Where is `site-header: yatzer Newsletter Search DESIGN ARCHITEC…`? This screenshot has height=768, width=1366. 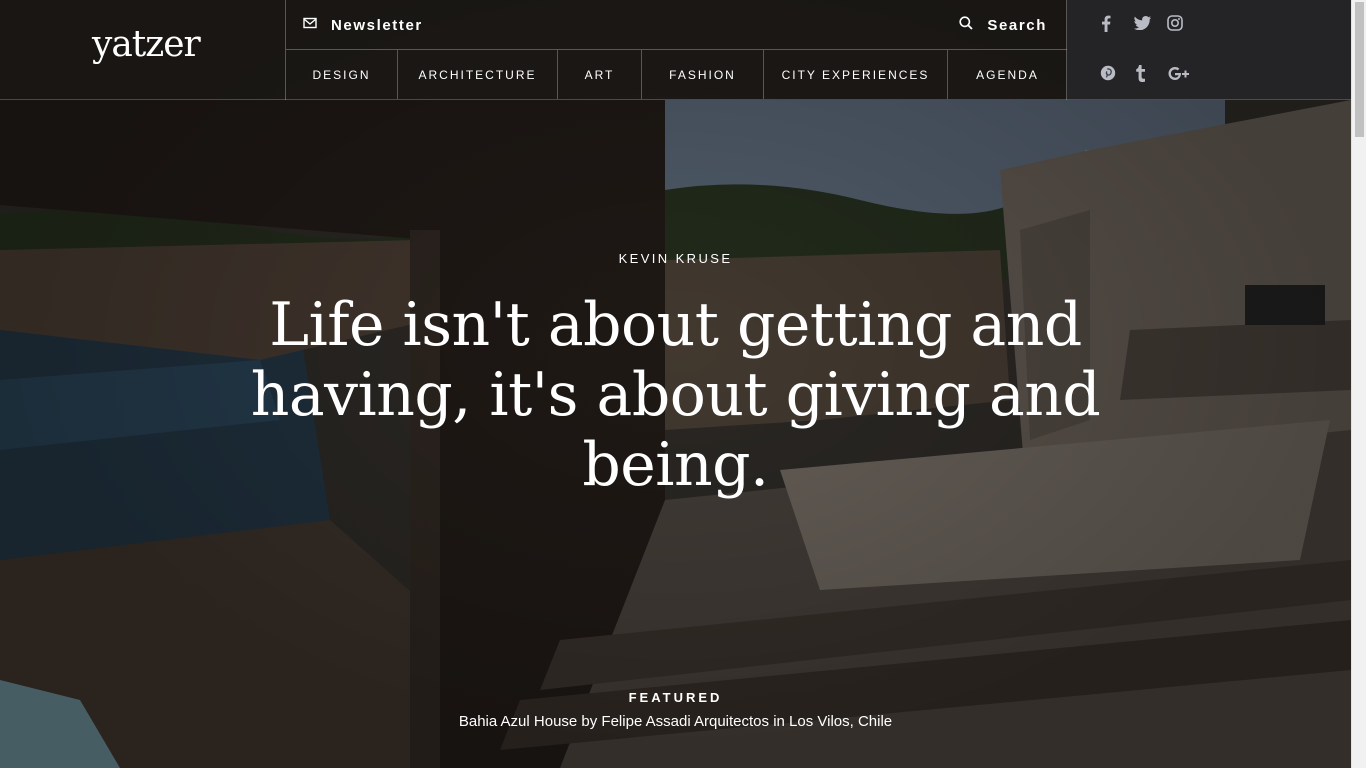 site-header: yatzer Newsletter Search DESIGN ARCHITEC… is located at coordinates (675, 50).